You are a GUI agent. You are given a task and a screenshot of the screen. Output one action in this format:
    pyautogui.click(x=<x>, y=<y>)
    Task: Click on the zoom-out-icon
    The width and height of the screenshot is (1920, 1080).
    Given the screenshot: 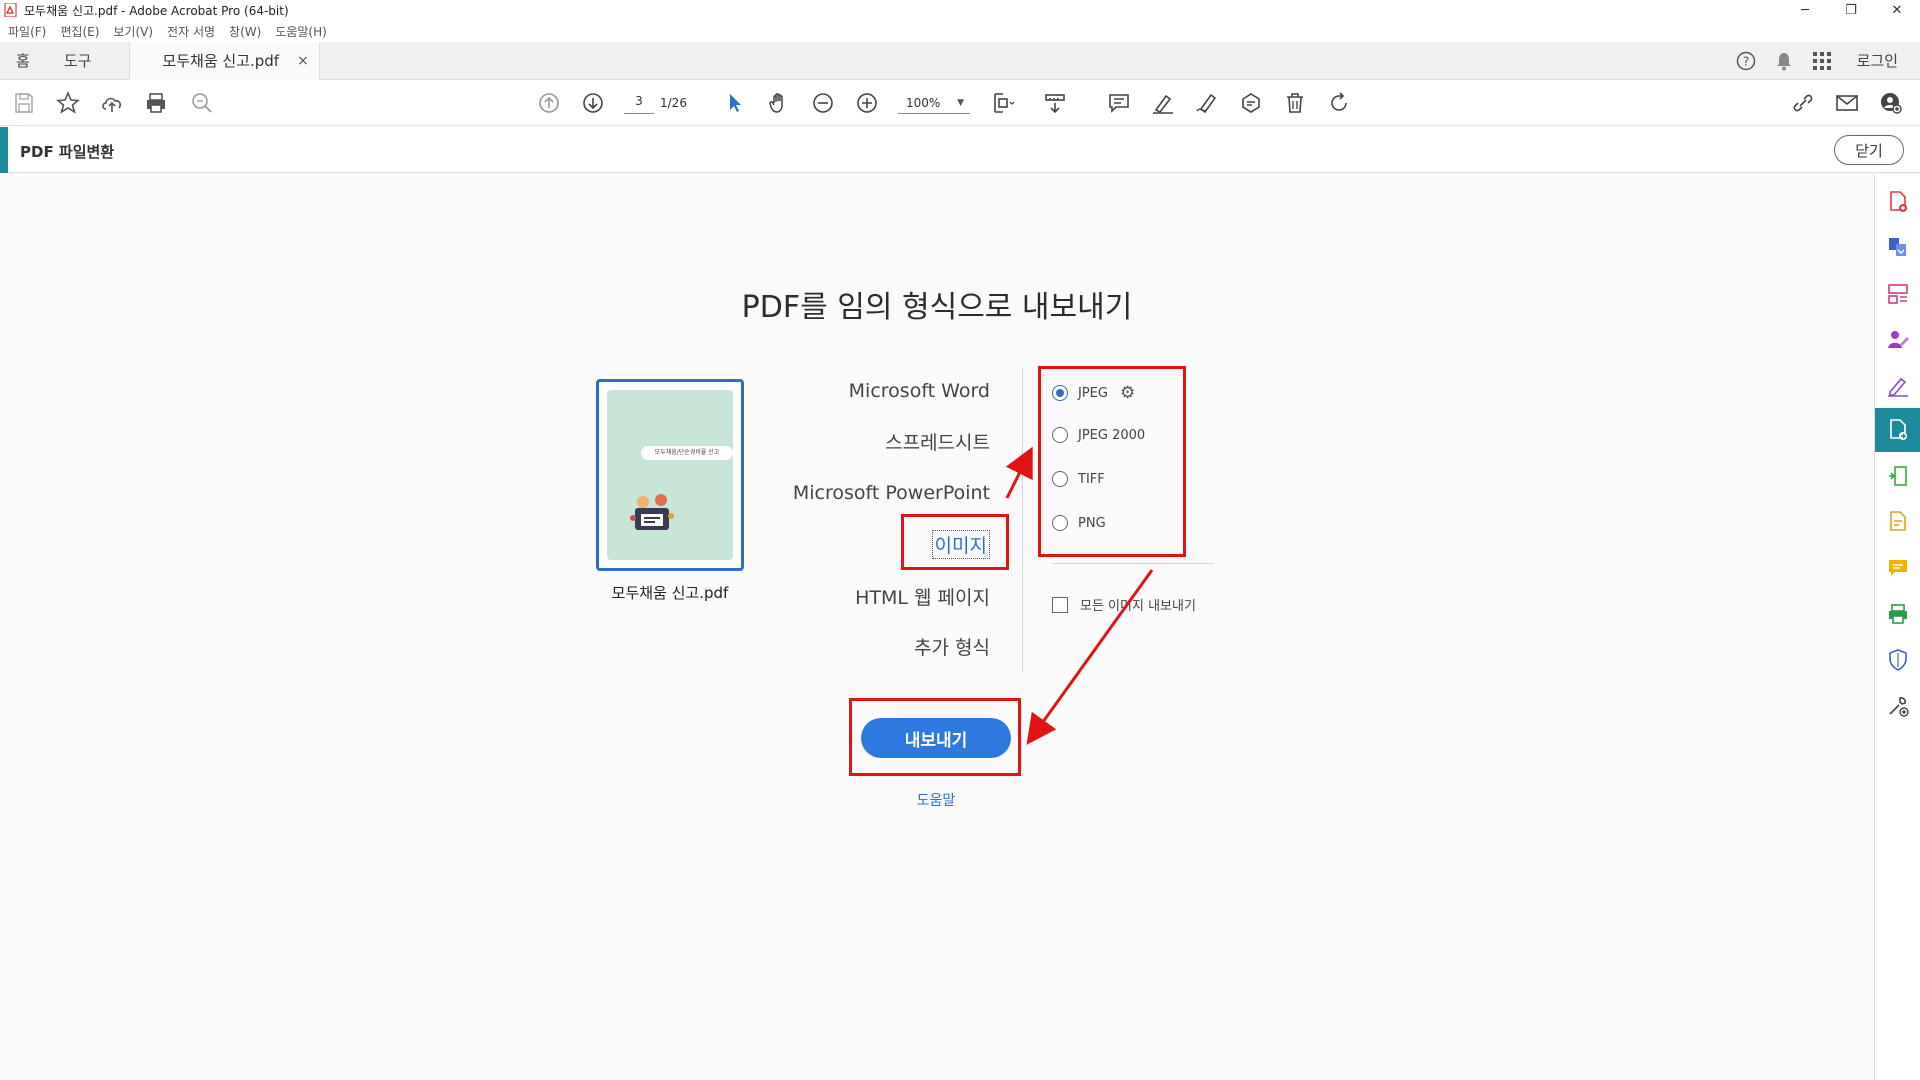 What is the action you would take?
    pyautogui.click(x=823, y=103)
    